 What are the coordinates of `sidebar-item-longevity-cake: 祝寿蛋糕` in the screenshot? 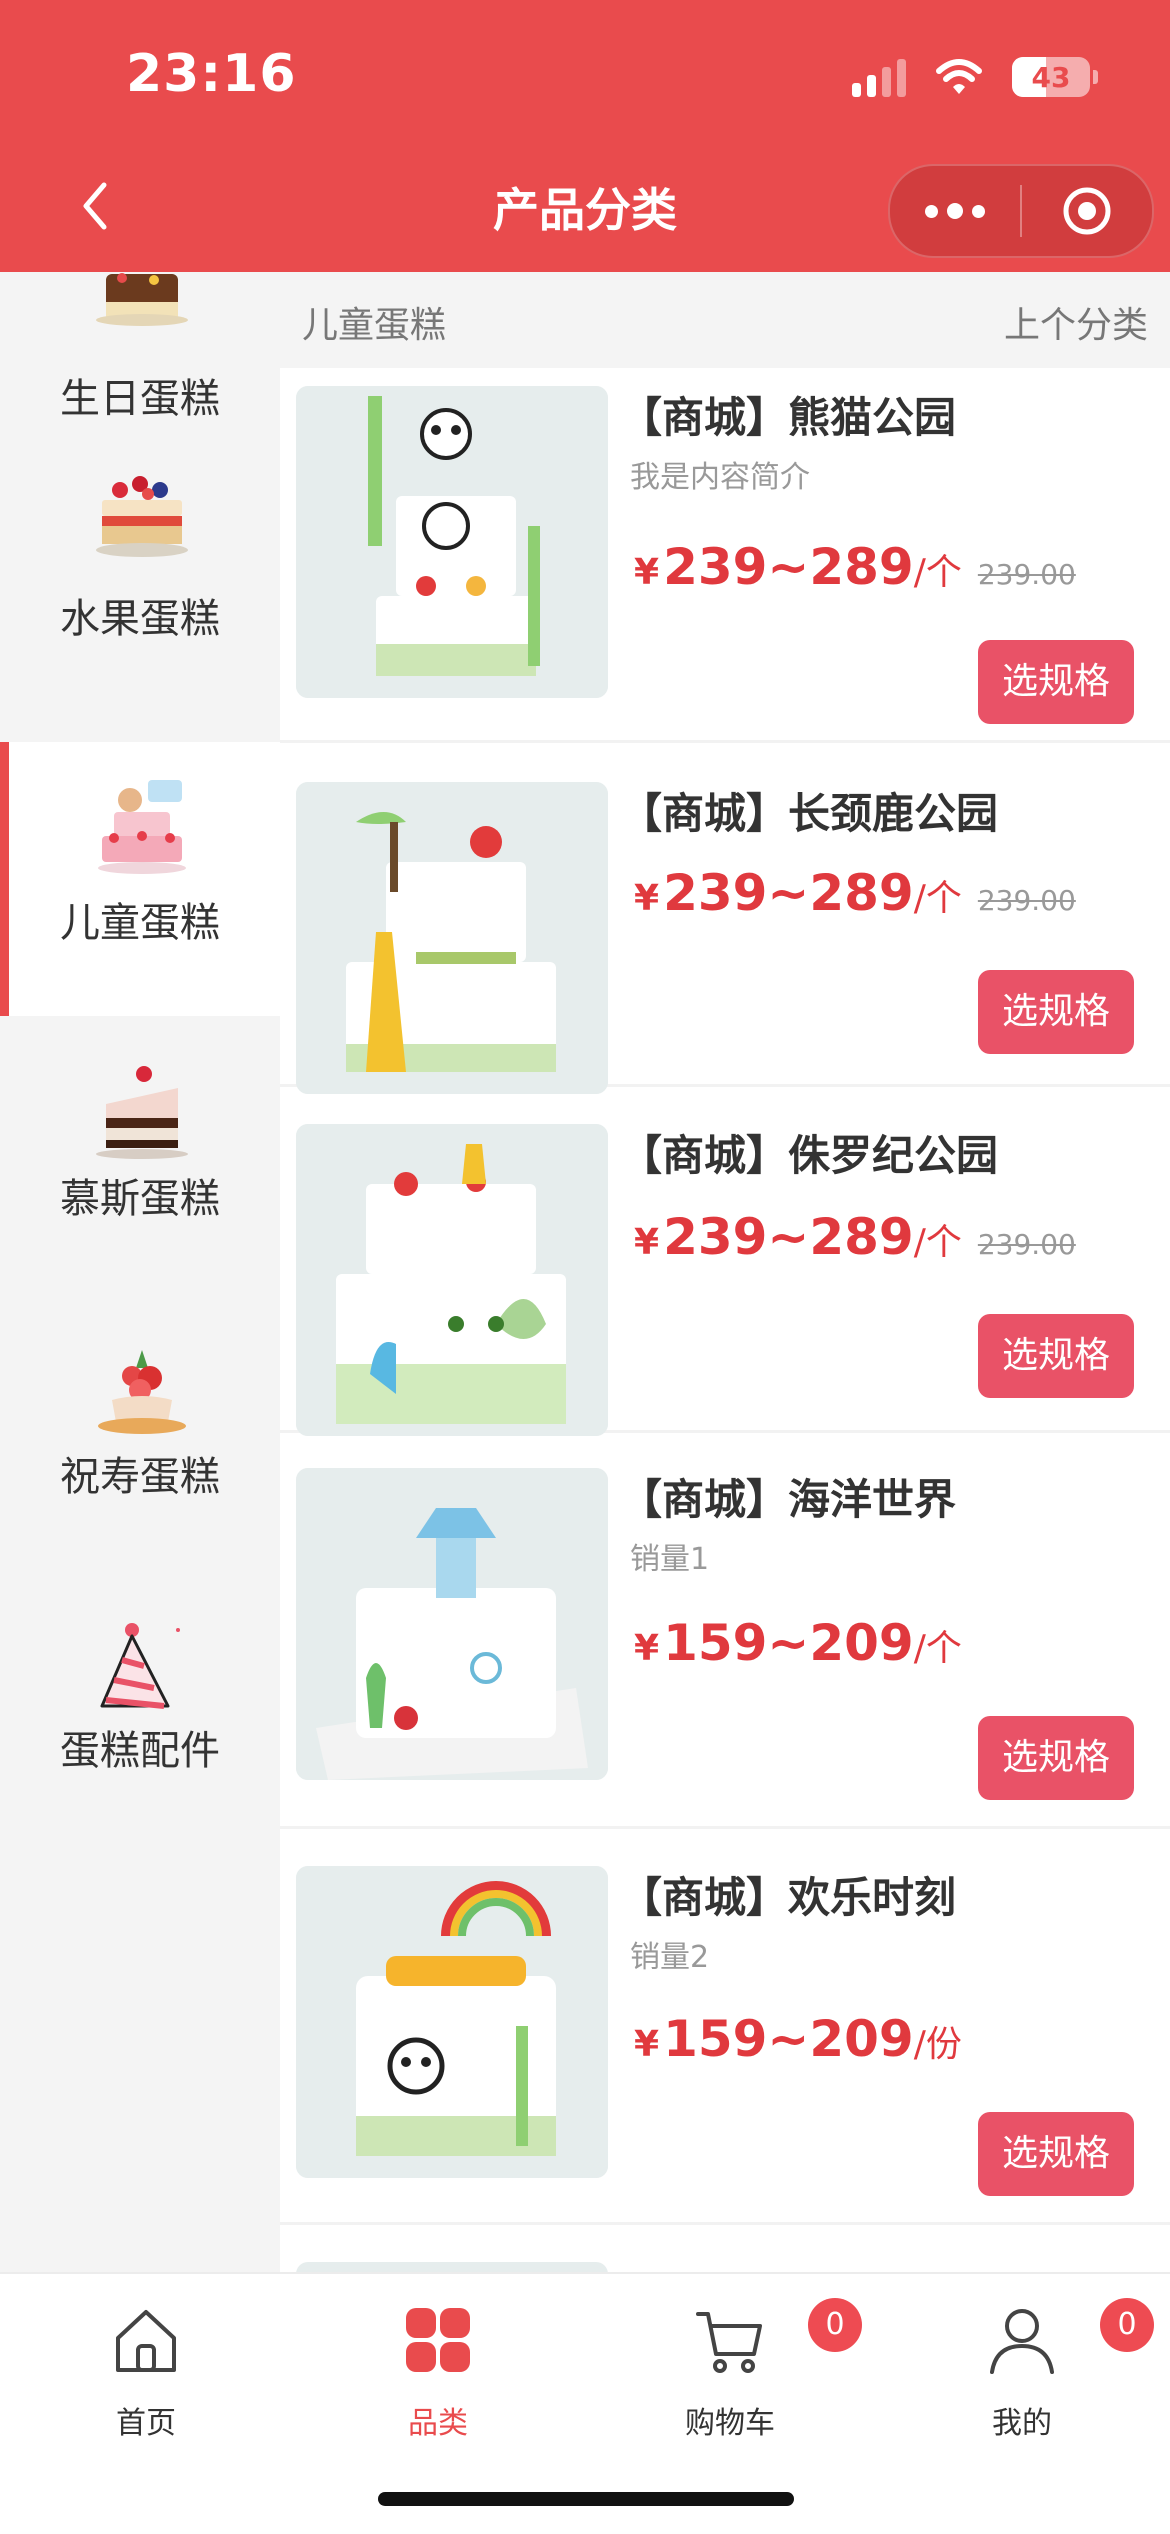 It's located at (140, 1427).